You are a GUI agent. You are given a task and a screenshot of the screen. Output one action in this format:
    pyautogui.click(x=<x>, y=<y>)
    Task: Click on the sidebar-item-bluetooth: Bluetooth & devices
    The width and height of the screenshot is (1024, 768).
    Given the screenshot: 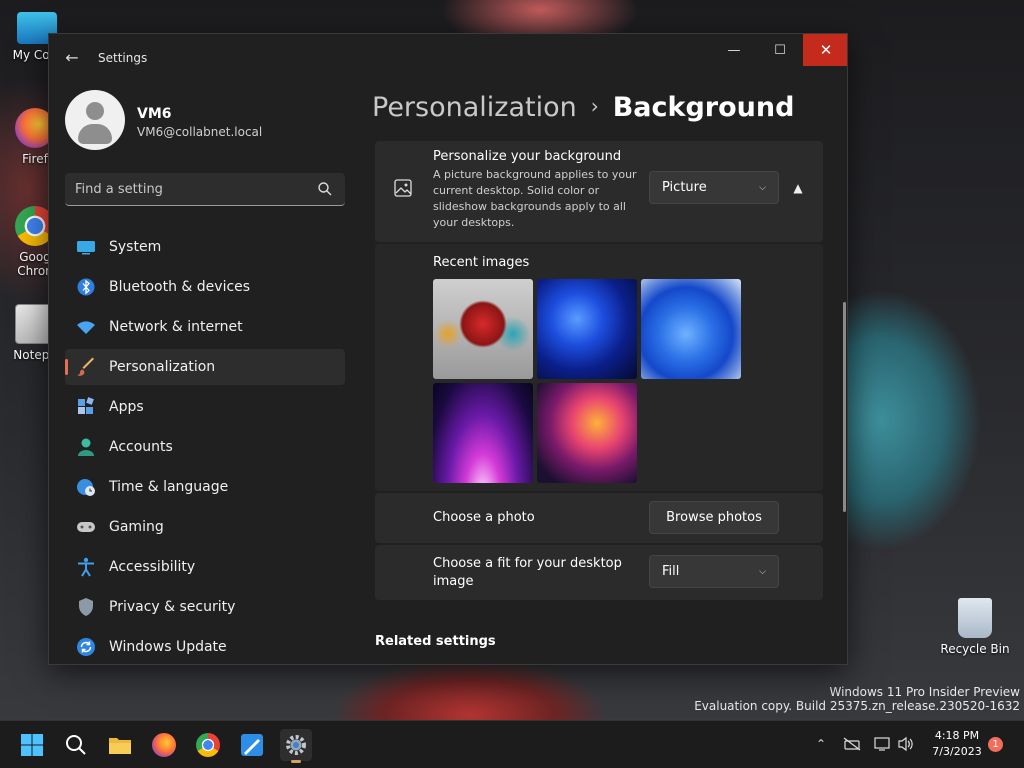 What is the action you would take?
    pyautogui.click(x=205, y=287)
    